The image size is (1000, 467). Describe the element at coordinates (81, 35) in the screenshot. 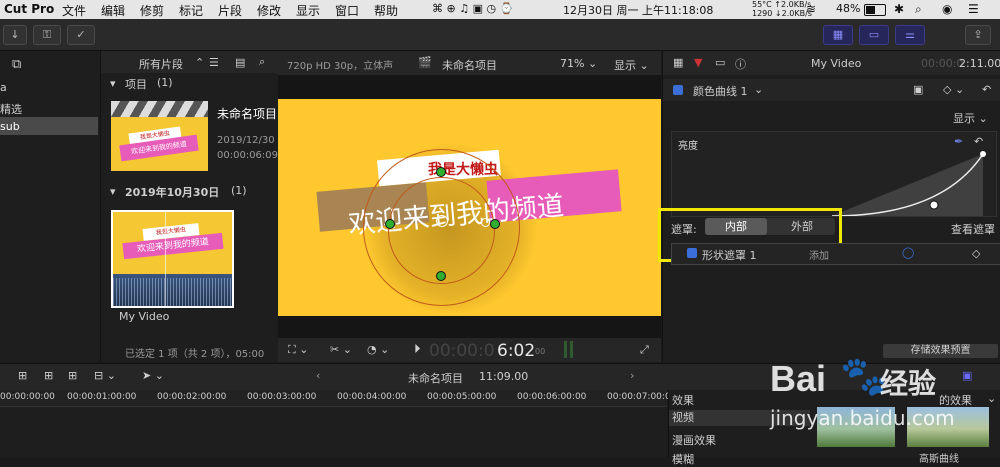

I see `check-icon: ✓` at that location.